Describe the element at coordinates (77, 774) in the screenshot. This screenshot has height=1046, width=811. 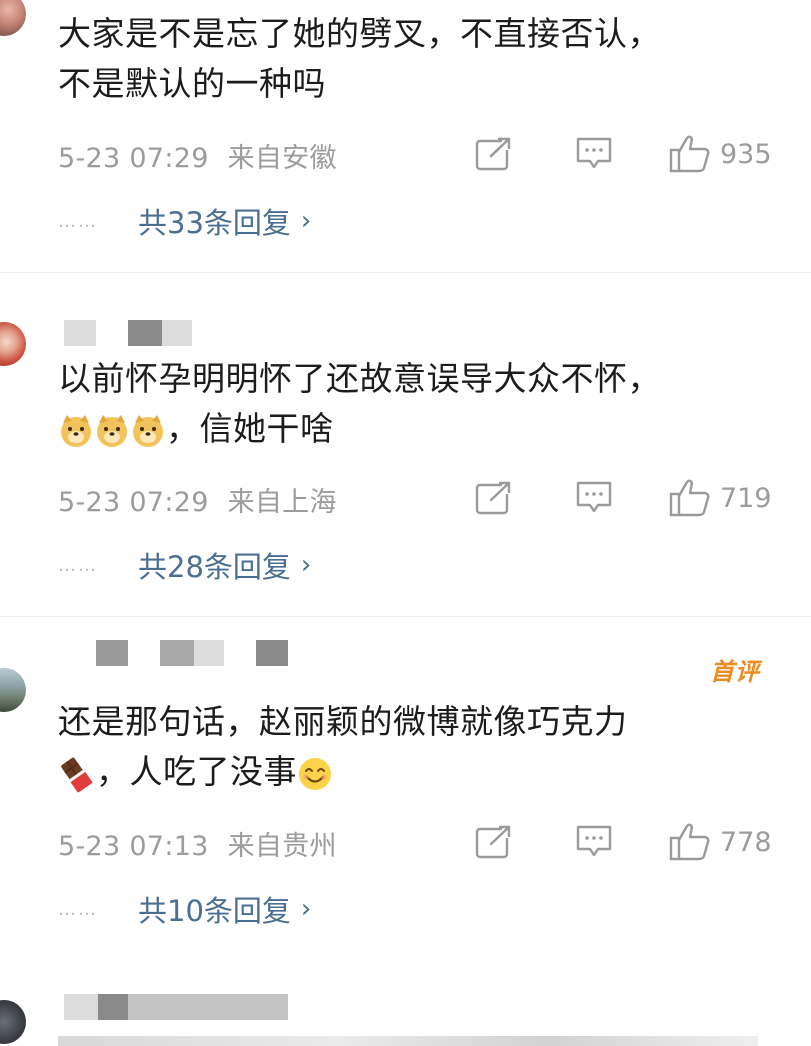
I see `chocolate-emoji-icon` at that location.